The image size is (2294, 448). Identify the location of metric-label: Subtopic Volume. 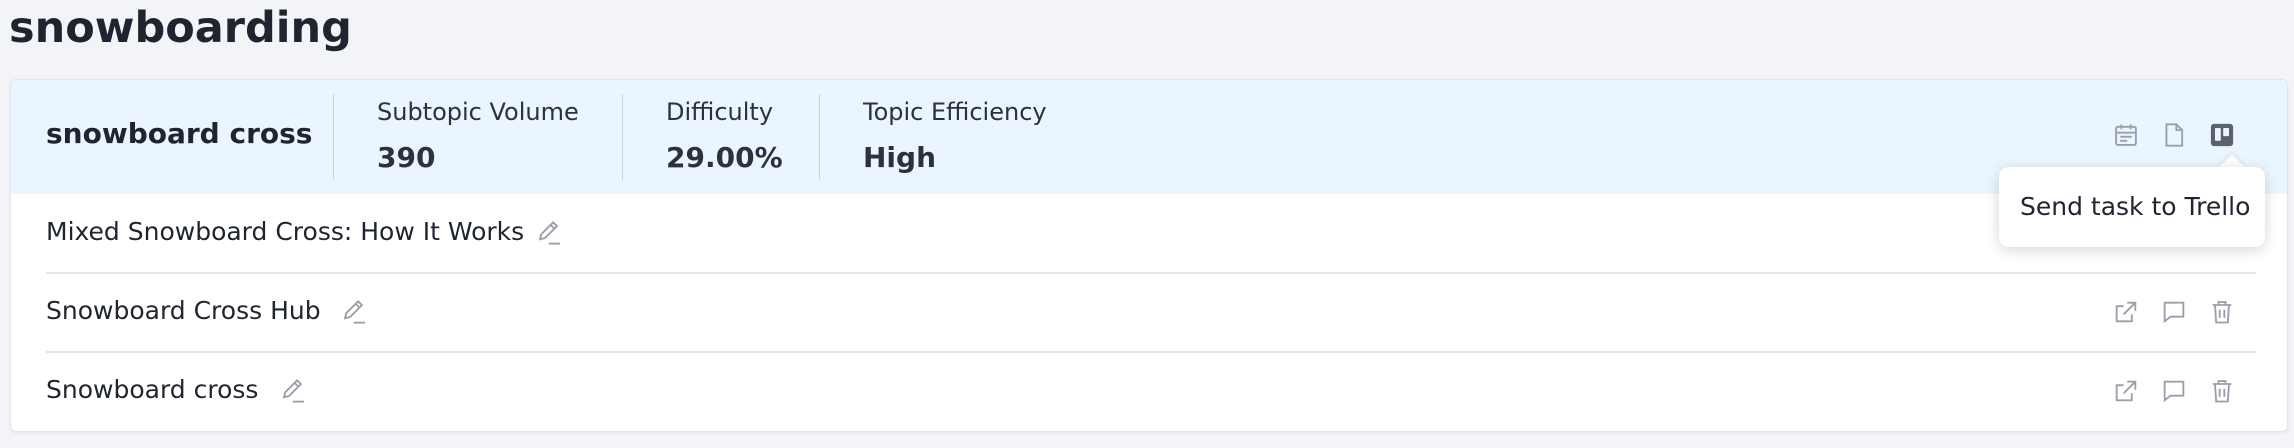
(478, 112).